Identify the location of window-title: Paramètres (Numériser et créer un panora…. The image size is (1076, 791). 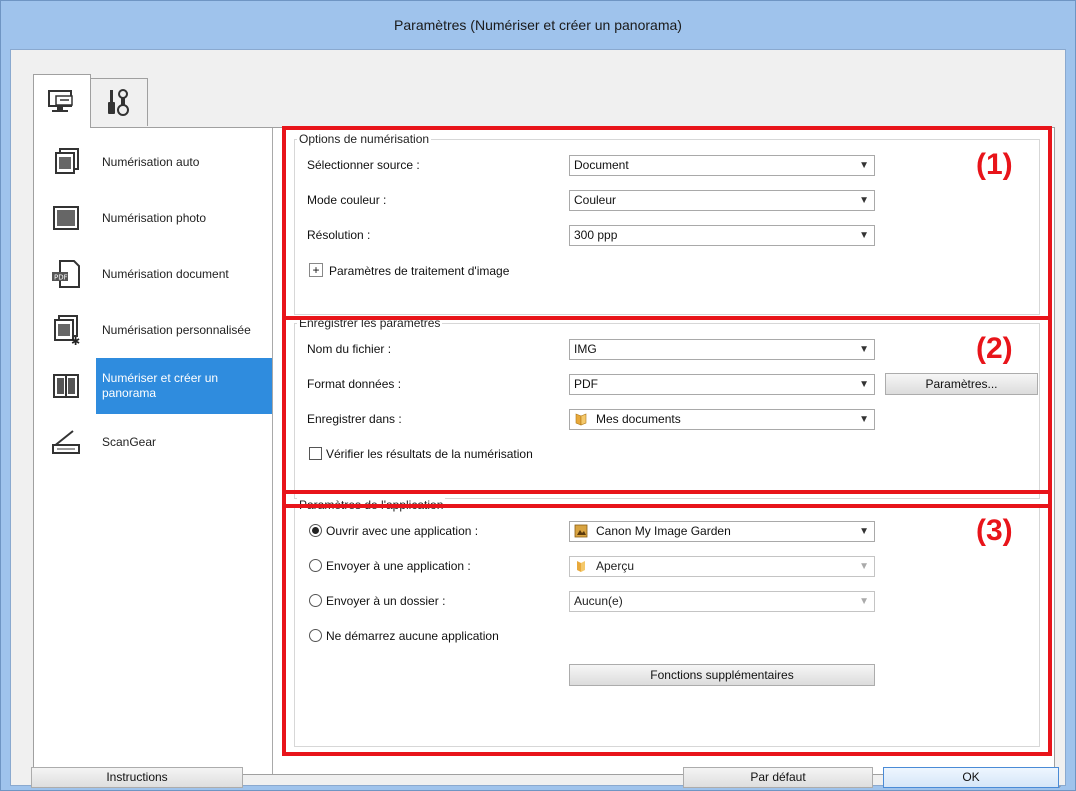
(538, 25).